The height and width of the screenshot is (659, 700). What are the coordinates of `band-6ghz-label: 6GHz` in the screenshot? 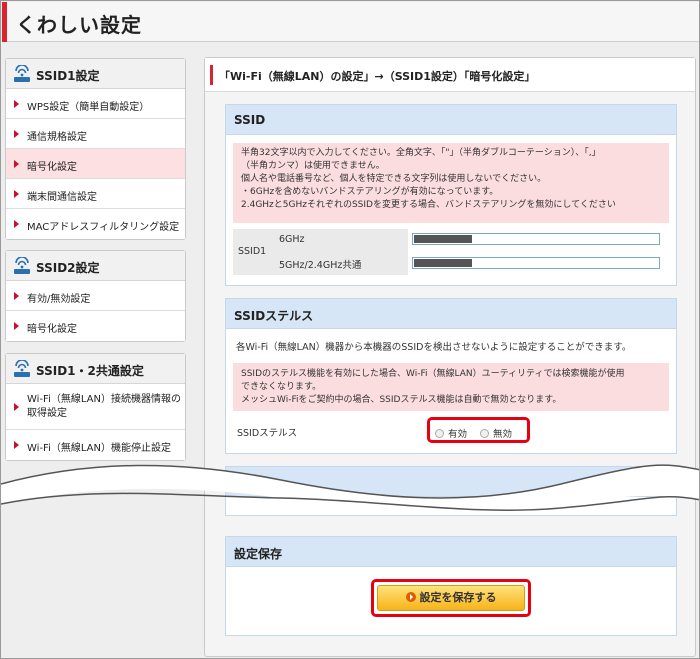 It's located at (292, 239).